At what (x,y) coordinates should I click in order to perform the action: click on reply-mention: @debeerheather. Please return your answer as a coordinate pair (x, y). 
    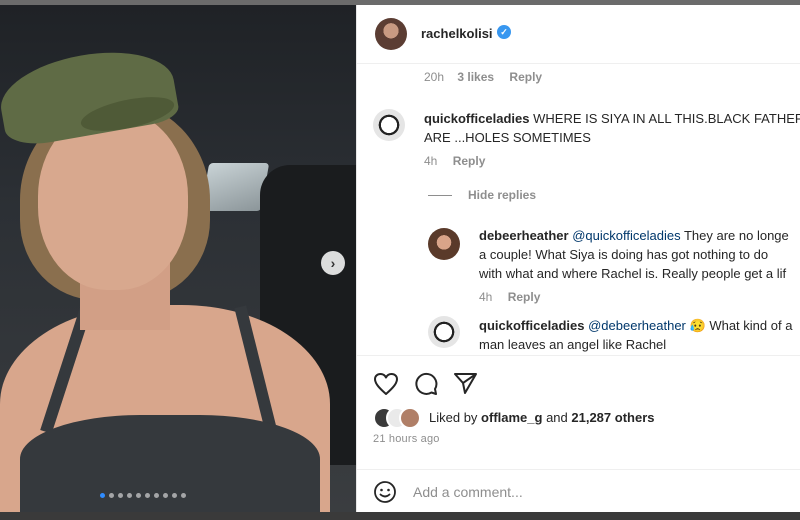
    Looking at the image, I should click on (637, 325).